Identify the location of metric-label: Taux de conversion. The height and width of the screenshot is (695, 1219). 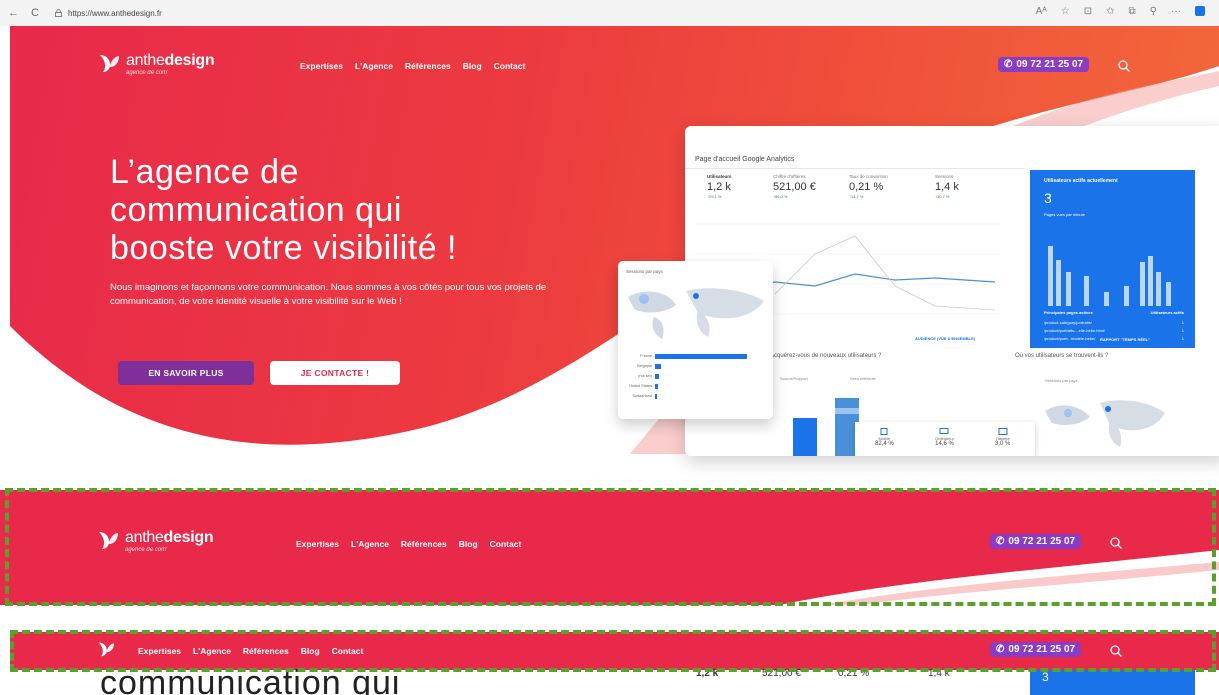
(868, 176).